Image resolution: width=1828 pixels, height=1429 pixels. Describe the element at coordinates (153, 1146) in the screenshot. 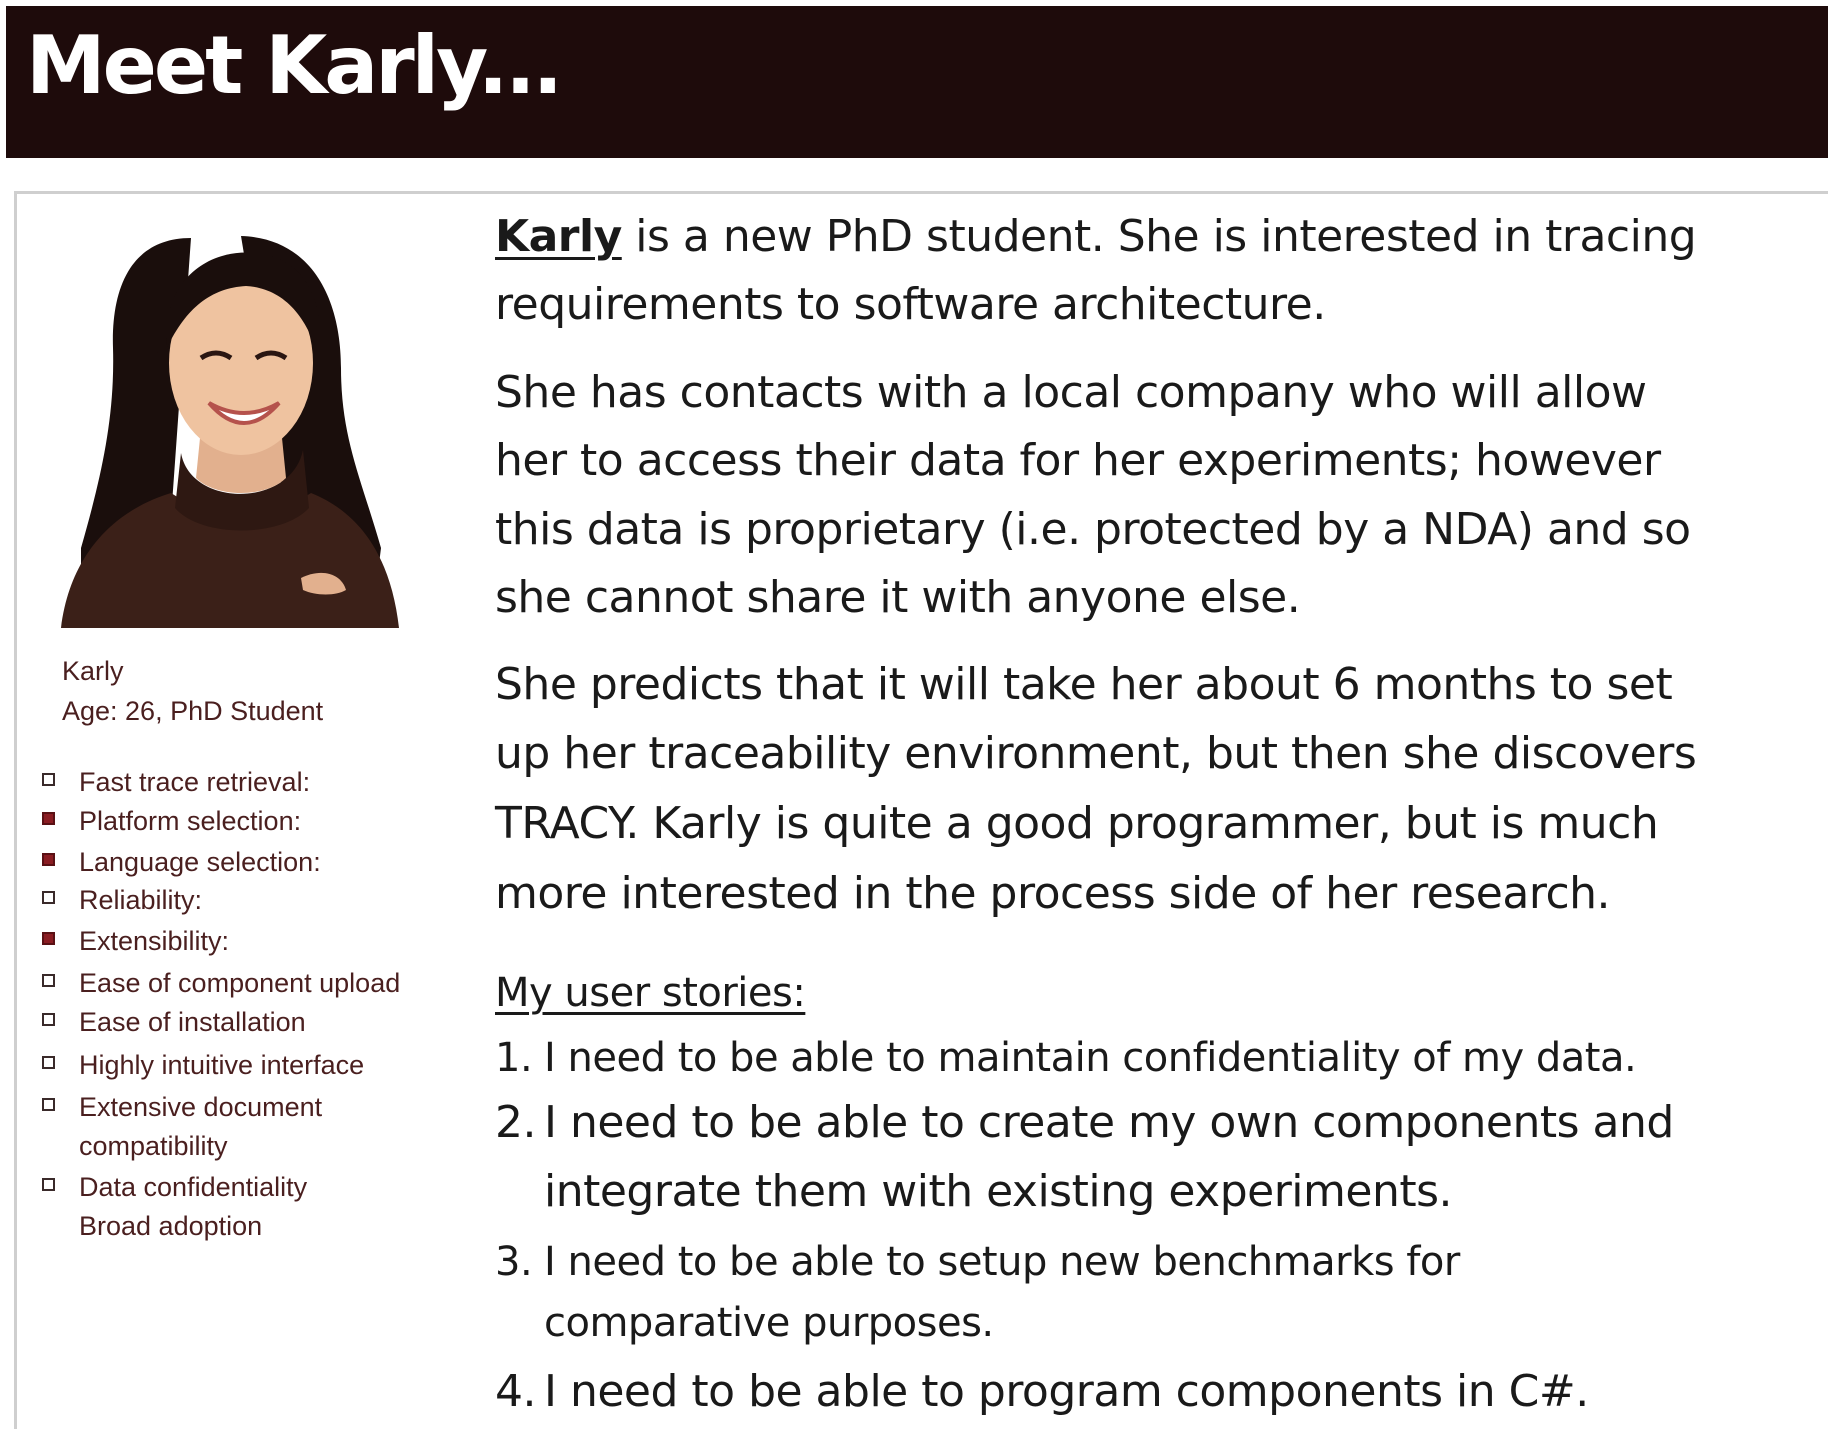

I see `criterion-label-continuation: compatibility` at that location.